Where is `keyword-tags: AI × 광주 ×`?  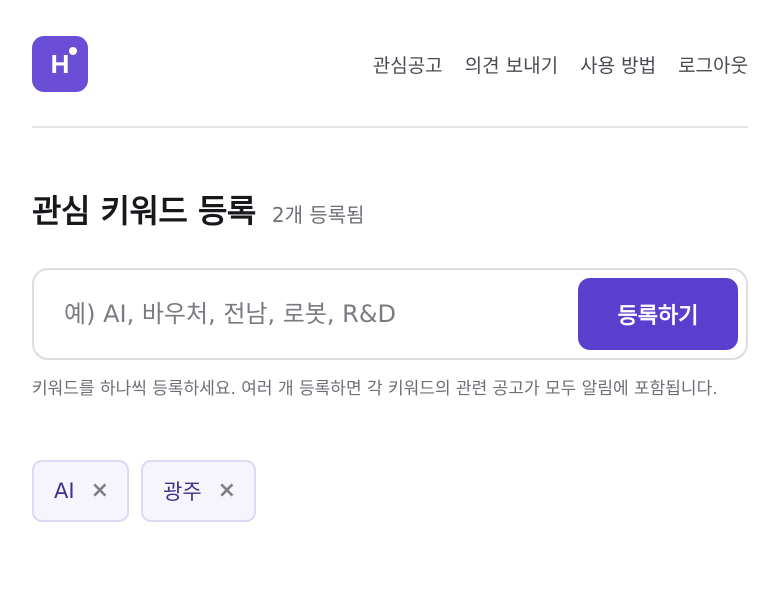
keyword-tags: AI × 광주 × is located at coordinates (144, 491).